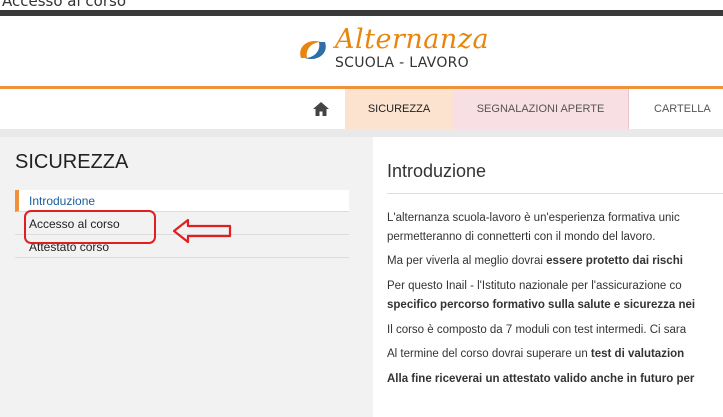 The height and width of the screenshot is (417, 723). What do you see at coordinates (637, 354) in the screenshot?
I see `paragraph-5-bold: test di valutazion` at bounding box center [637, 354].